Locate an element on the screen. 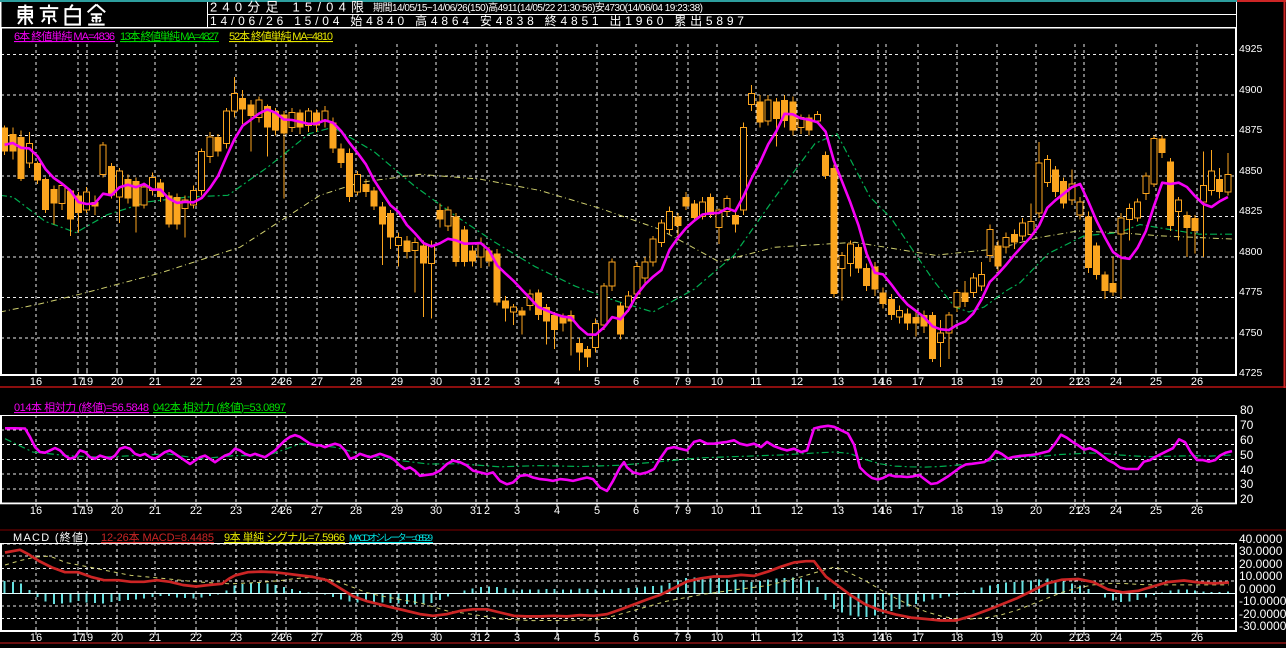  svg-text: 50 is located at coordinates (1247, 455).